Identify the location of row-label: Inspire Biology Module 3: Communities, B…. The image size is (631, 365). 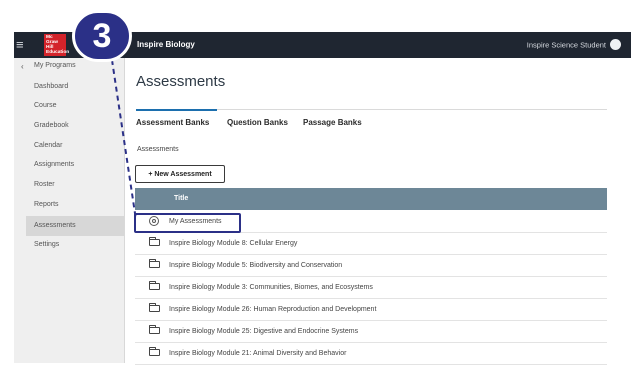
(271, 287).